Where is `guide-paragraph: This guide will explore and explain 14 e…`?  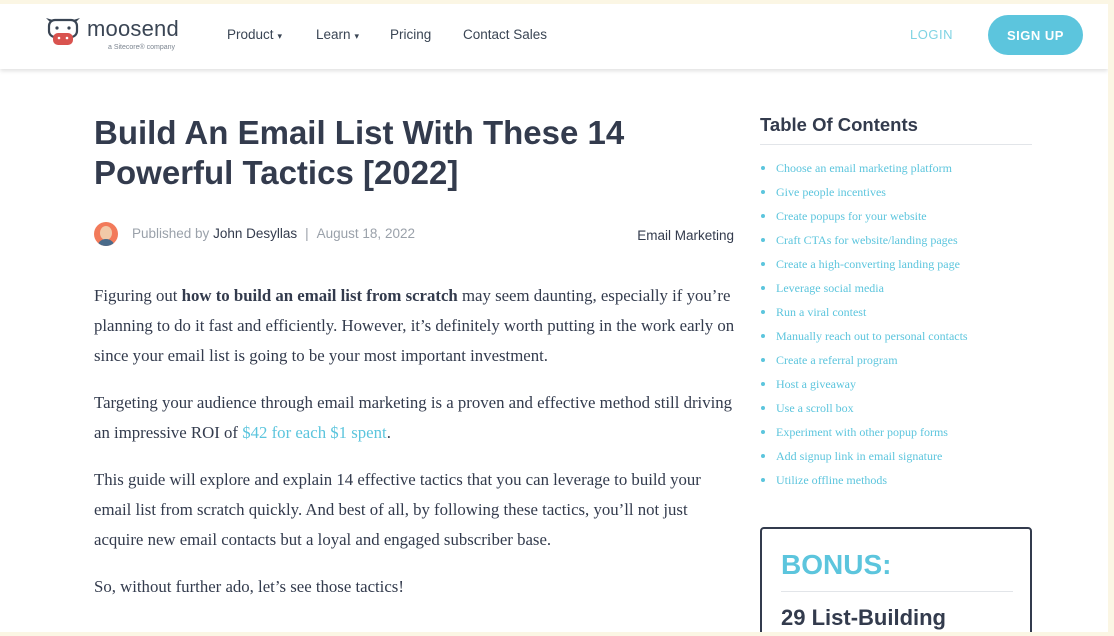 guide-paragraph: This guide will explore and explain 14 e… is located at coordinates (397, 509).